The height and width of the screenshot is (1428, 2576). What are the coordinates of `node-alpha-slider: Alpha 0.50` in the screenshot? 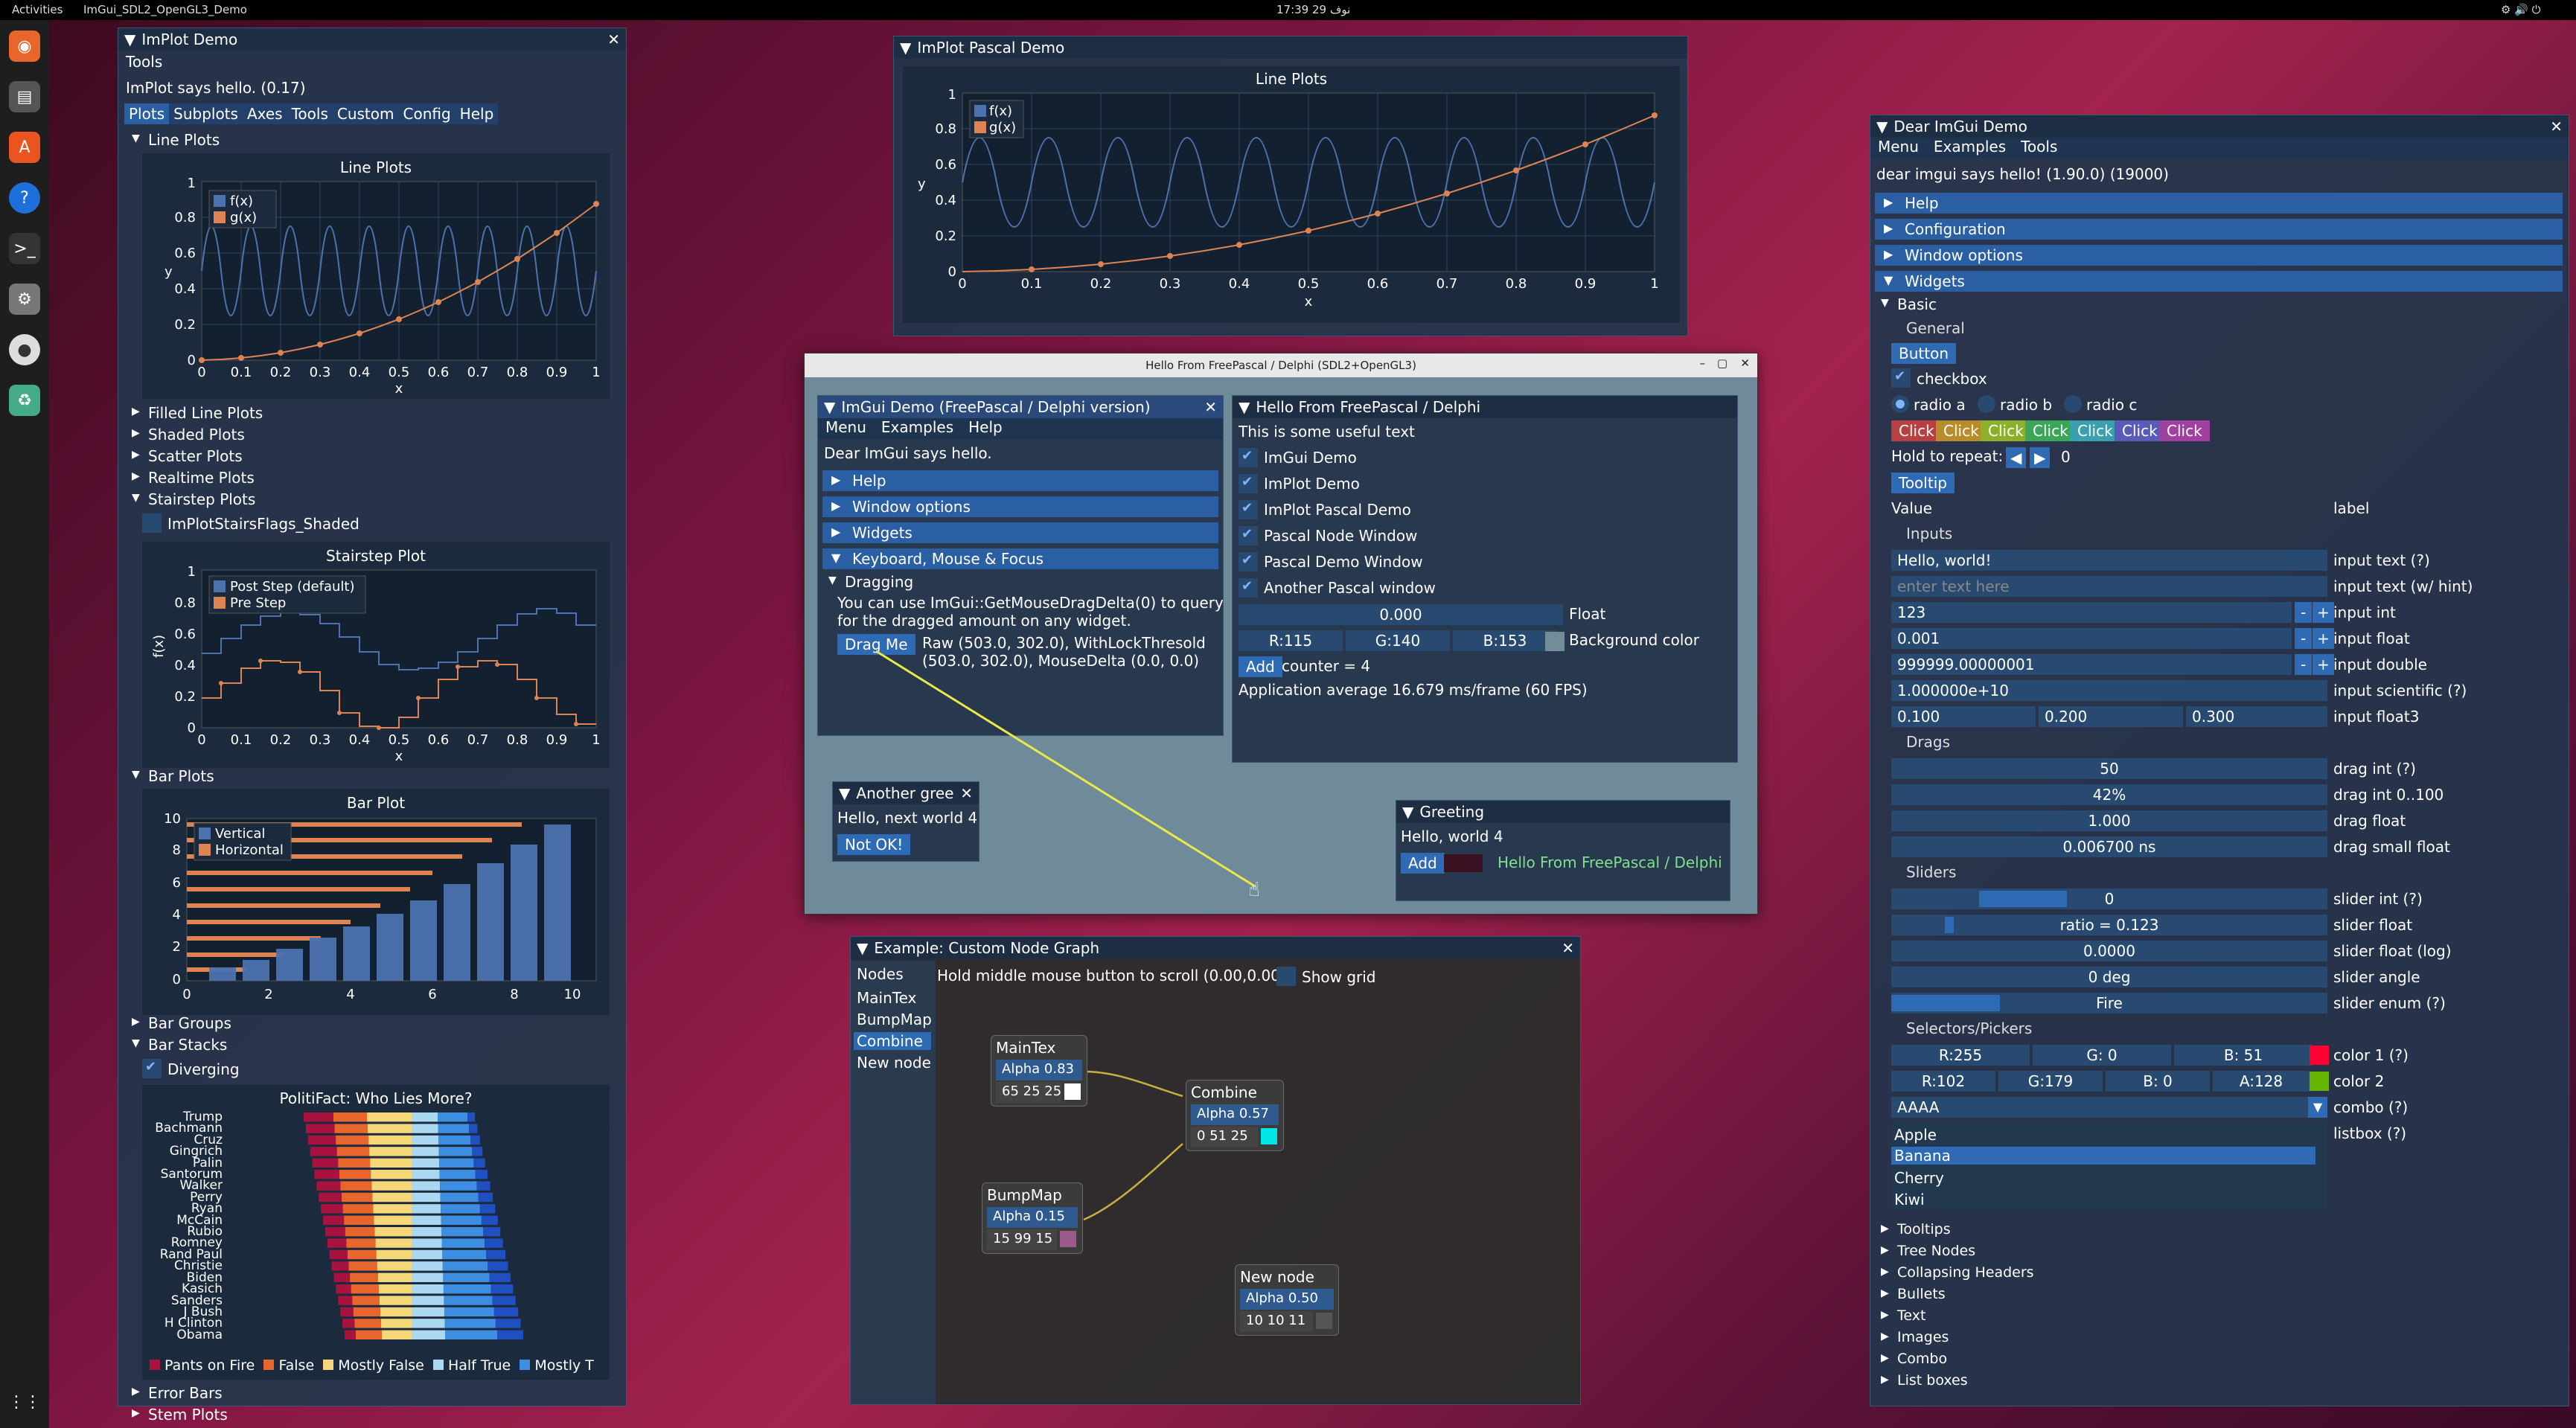 It's located at (1287, 1300).